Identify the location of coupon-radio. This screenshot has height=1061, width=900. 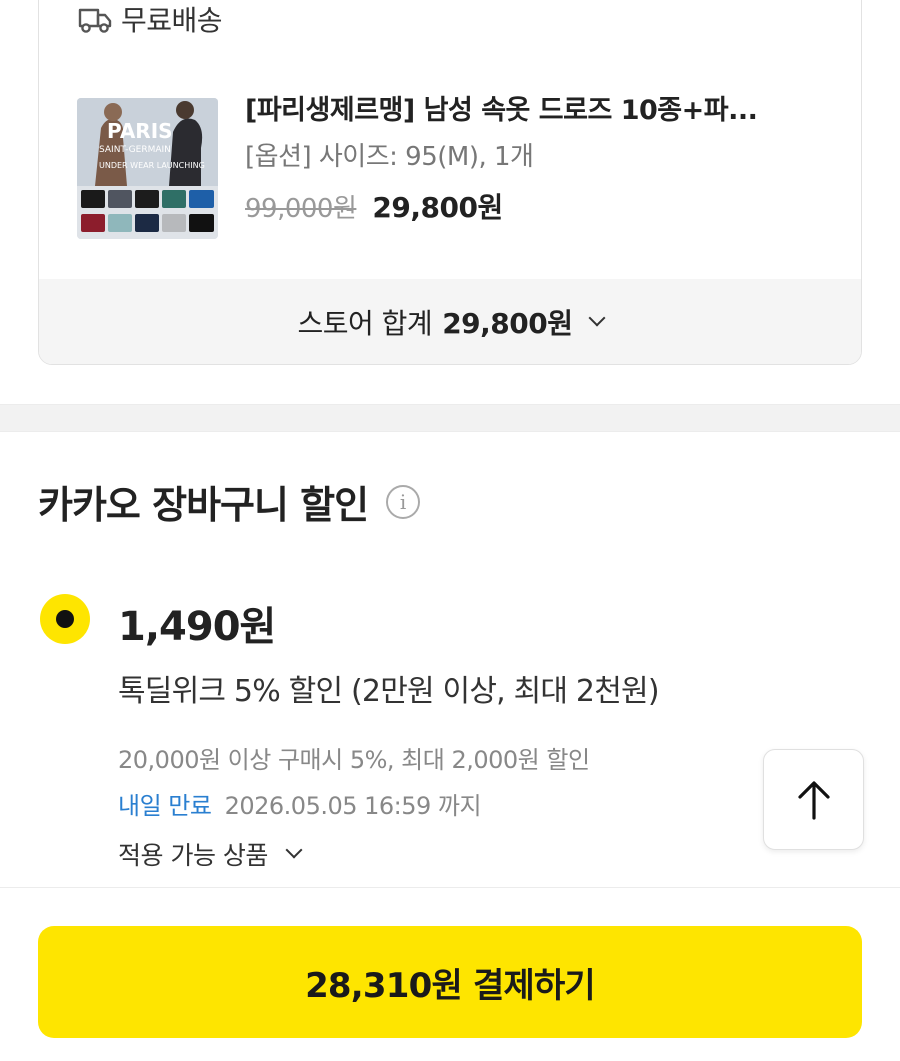
(65, 619).